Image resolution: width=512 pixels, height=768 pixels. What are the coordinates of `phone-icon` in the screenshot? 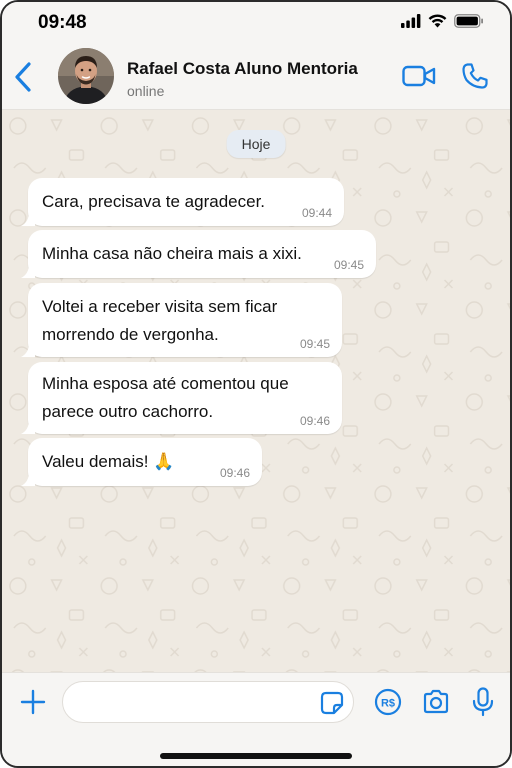 It's located at (475, 76).